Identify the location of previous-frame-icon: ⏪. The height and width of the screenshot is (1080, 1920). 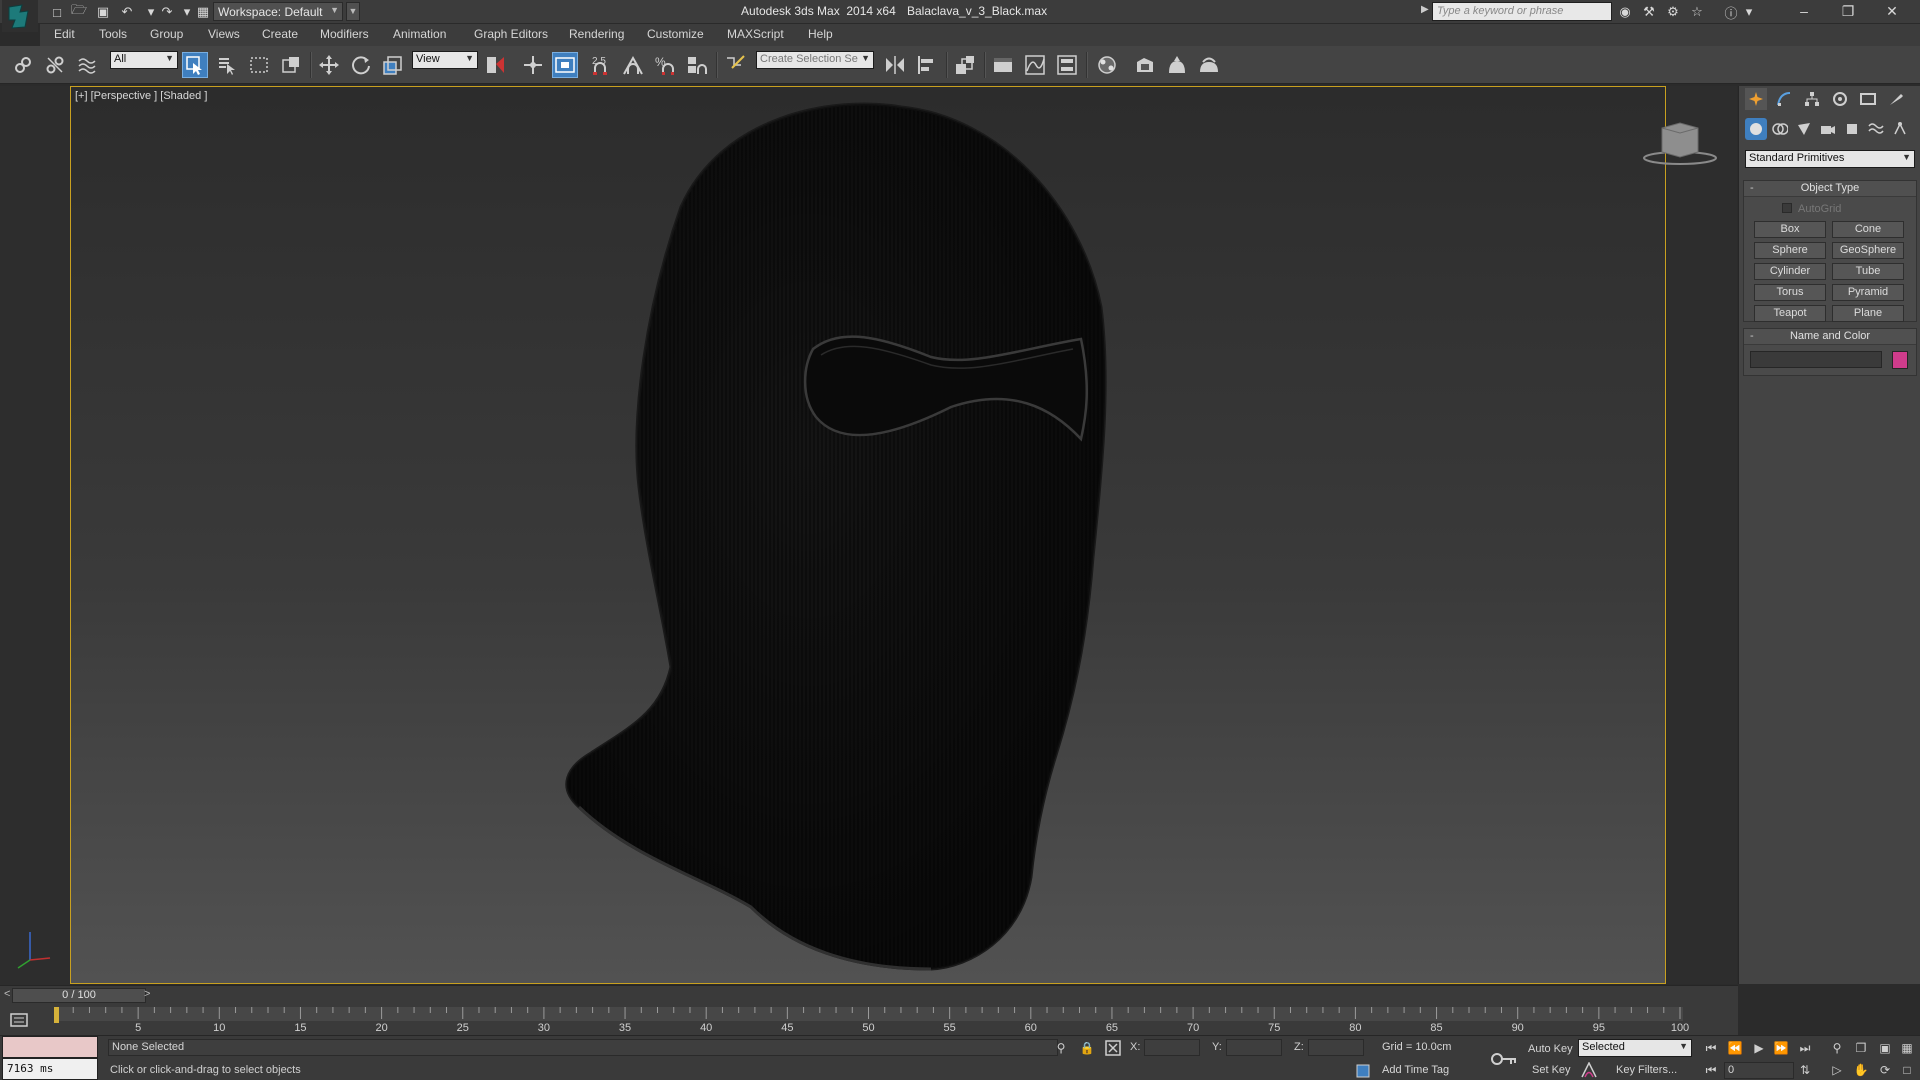
(1735, 1048).